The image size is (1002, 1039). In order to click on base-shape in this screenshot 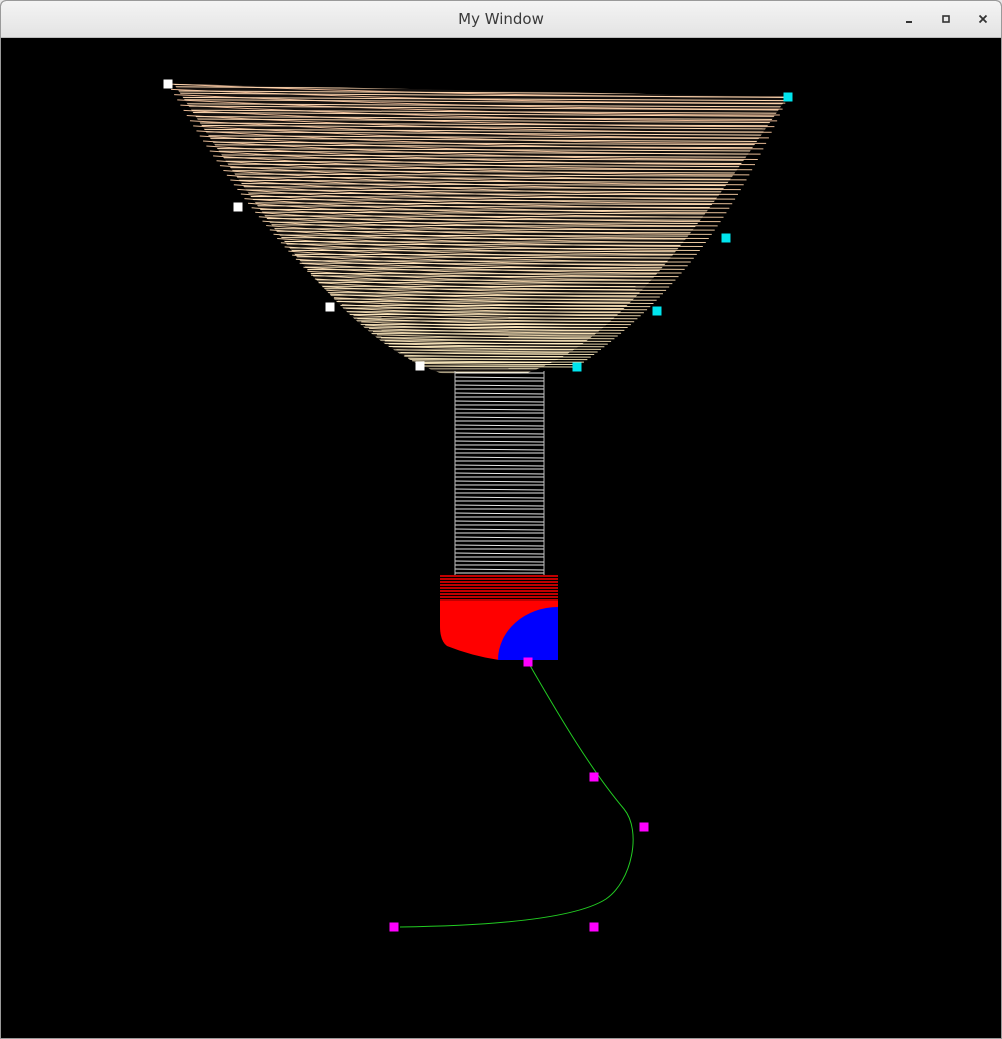, I will do `click(499, 617)`.